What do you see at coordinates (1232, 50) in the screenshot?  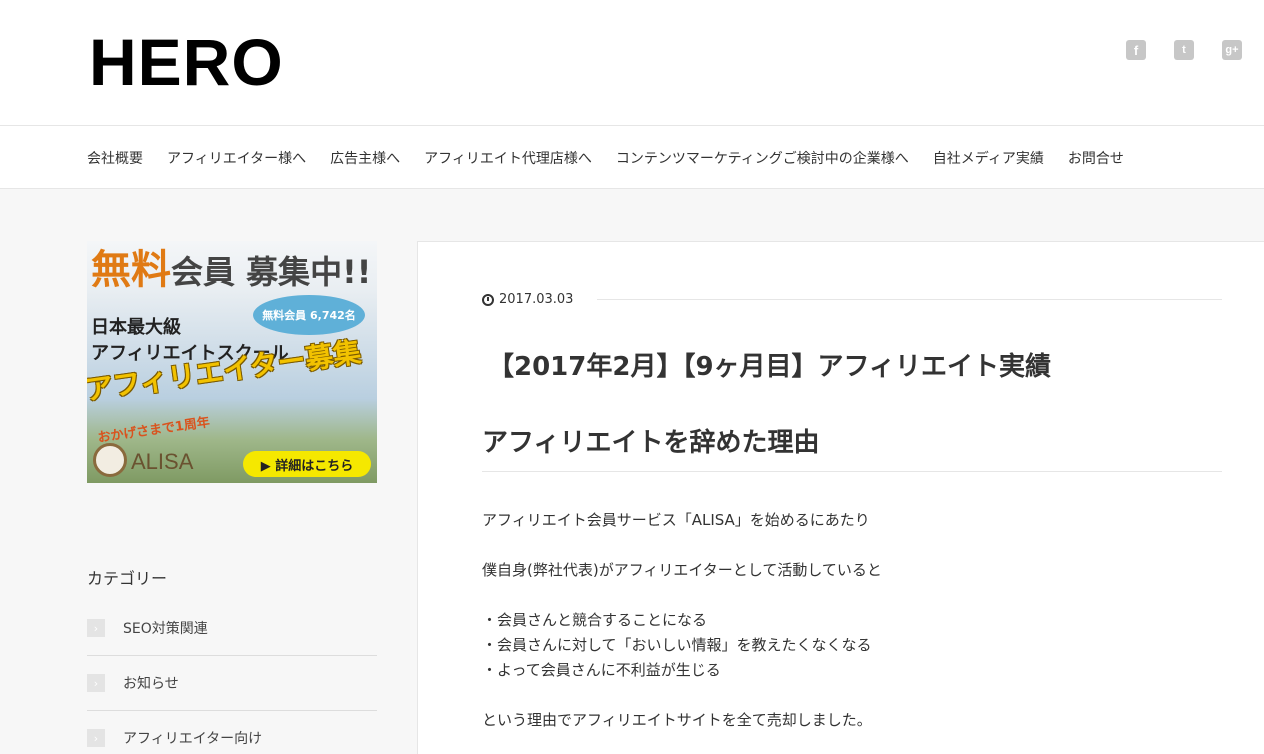 I see `google-plus-icon: g+` at bounding box center [1232, 50].